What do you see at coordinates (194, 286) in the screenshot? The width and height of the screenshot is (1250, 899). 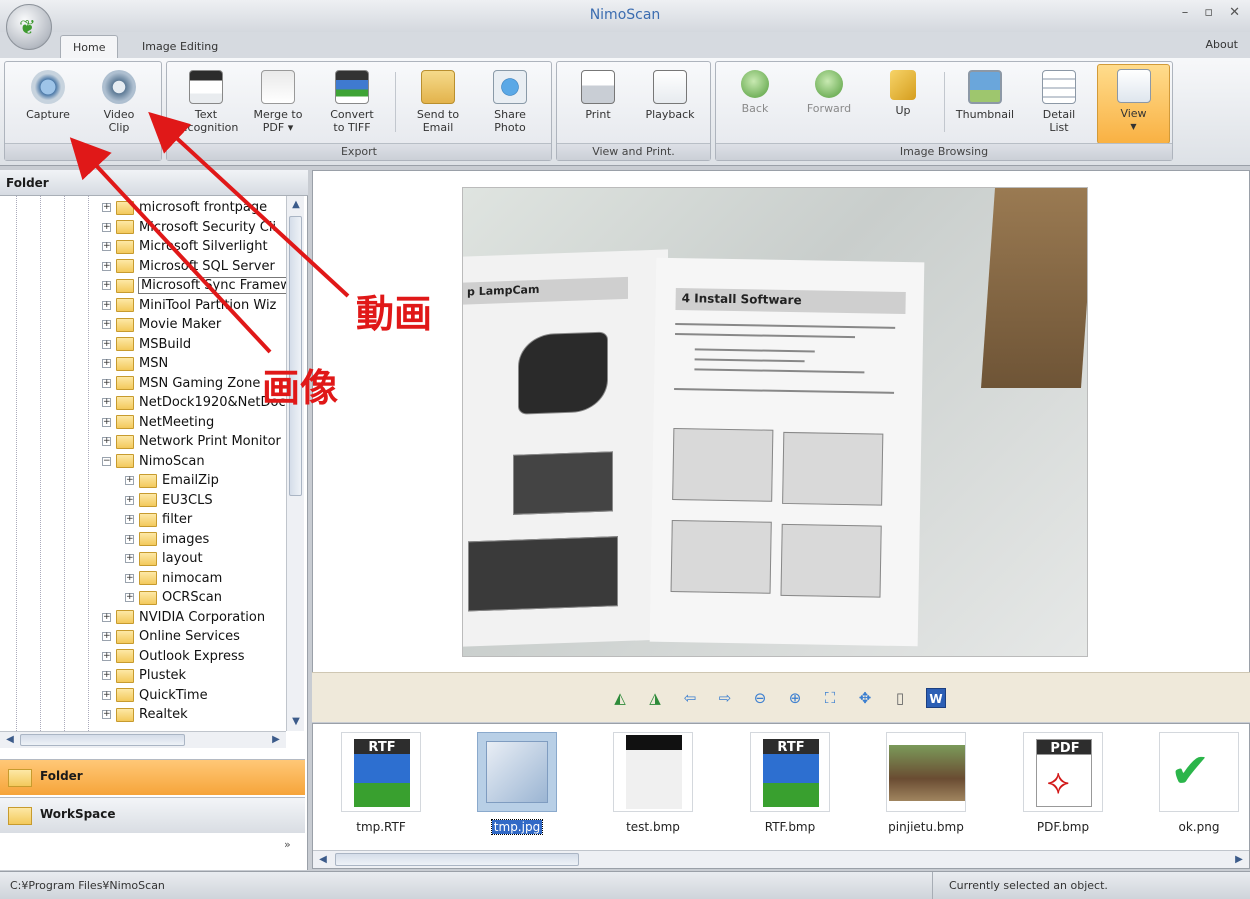 I see `tree-item: + Microsoft Sync Framework` at bounding box center [194, 286].